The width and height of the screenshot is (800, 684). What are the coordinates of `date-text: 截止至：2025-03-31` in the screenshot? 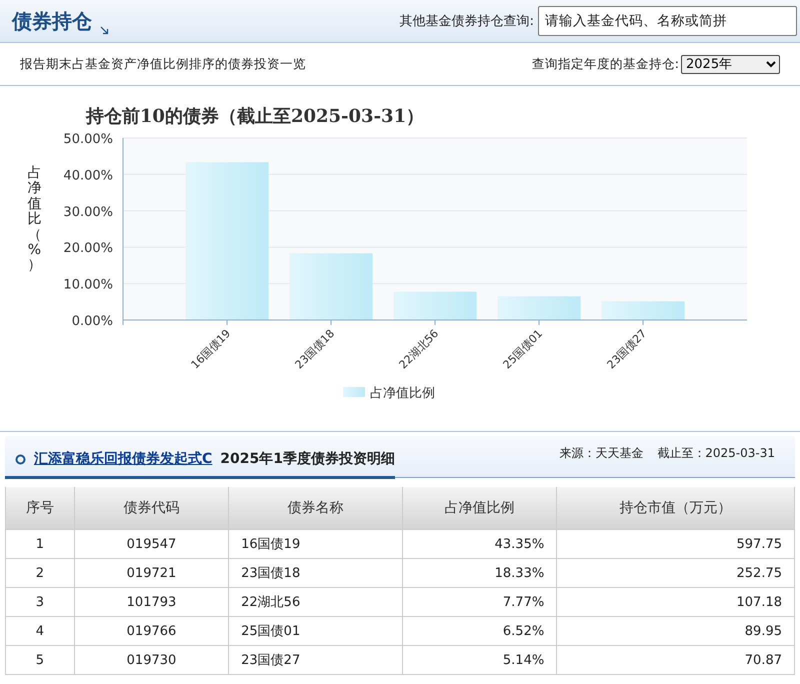 It's located at (716, 453).